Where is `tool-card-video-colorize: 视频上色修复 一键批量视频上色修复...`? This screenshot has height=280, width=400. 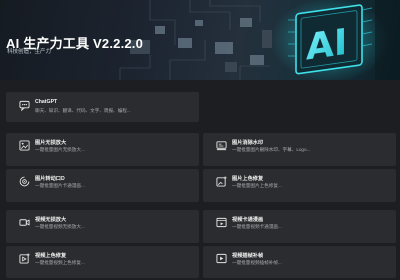 tool-card-video-colorize: 视频上色修复 一键批量视频上色修复... is located at coordinates (102, 262).